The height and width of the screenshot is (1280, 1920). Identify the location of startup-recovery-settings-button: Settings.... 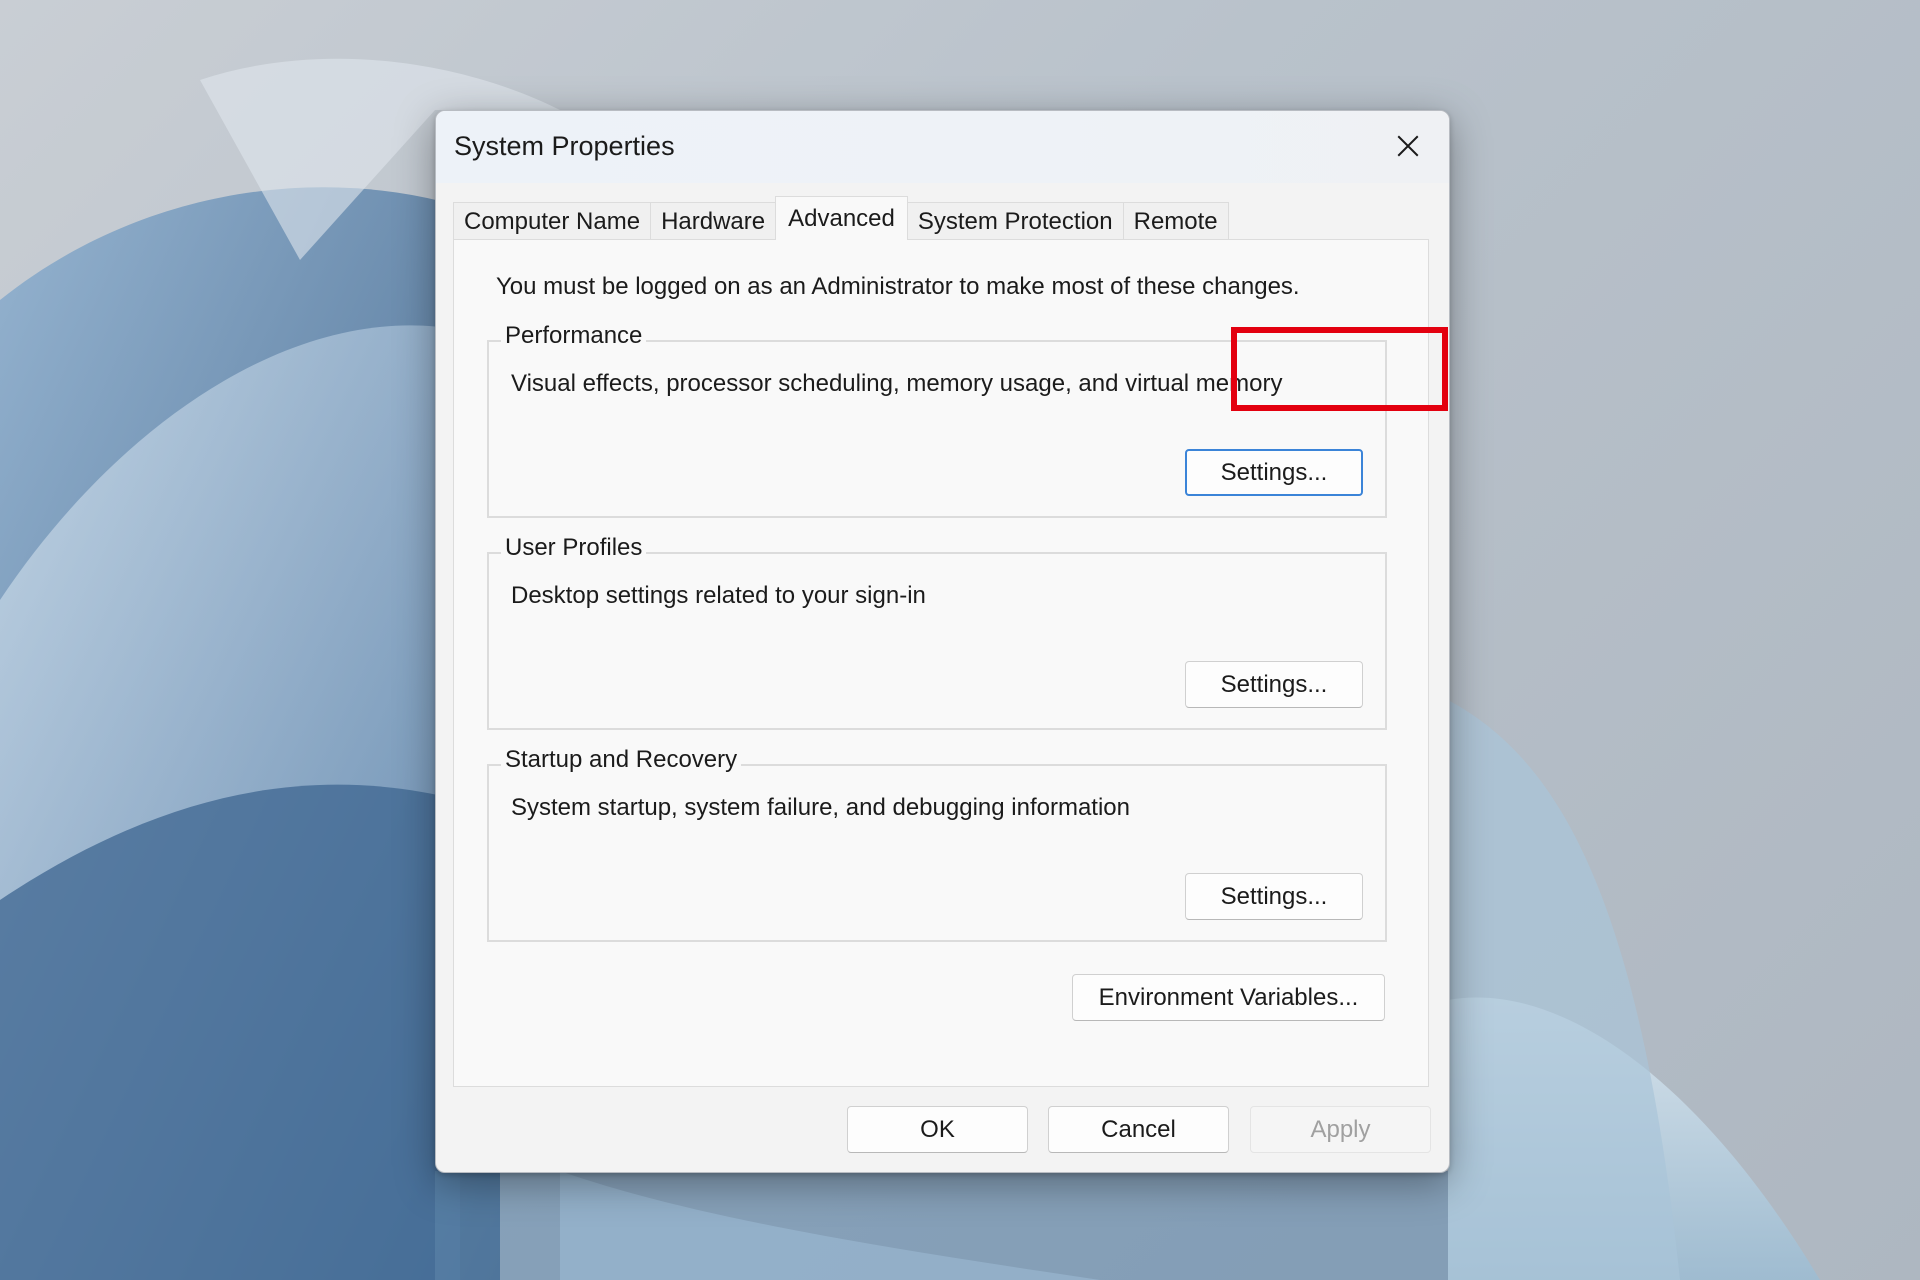
(1274, 896).